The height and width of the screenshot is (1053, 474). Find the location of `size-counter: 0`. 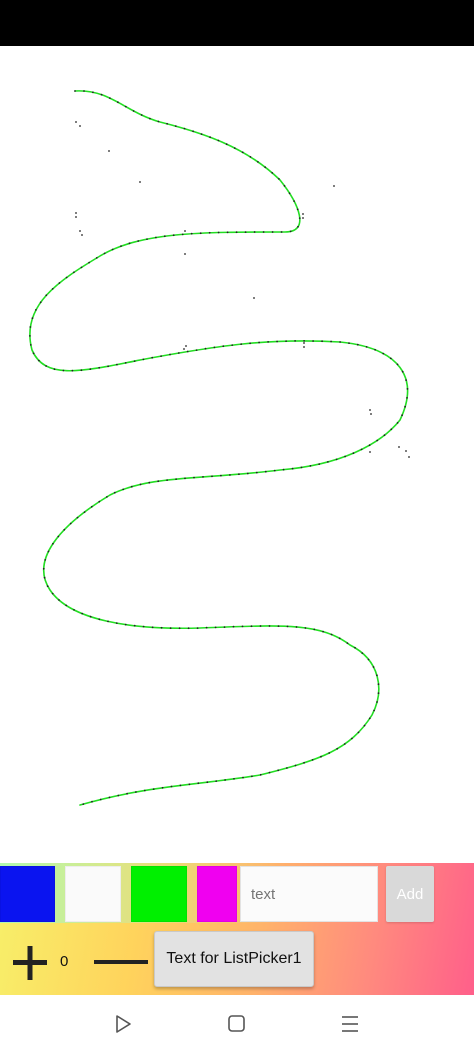

size-counter: 0 is located at coordinates (64, 961).